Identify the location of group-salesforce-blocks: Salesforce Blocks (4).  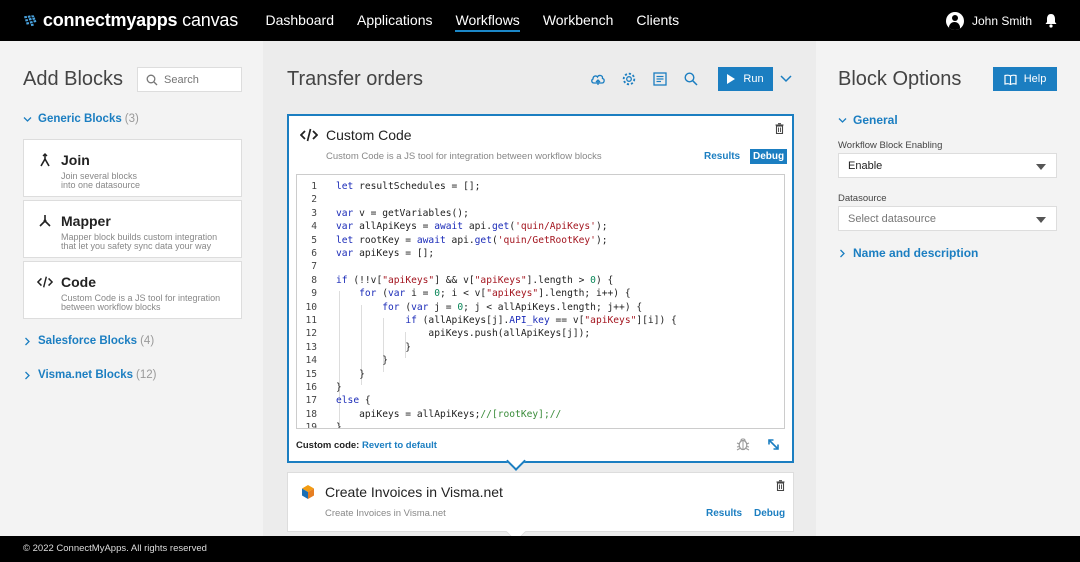
(88, 341).